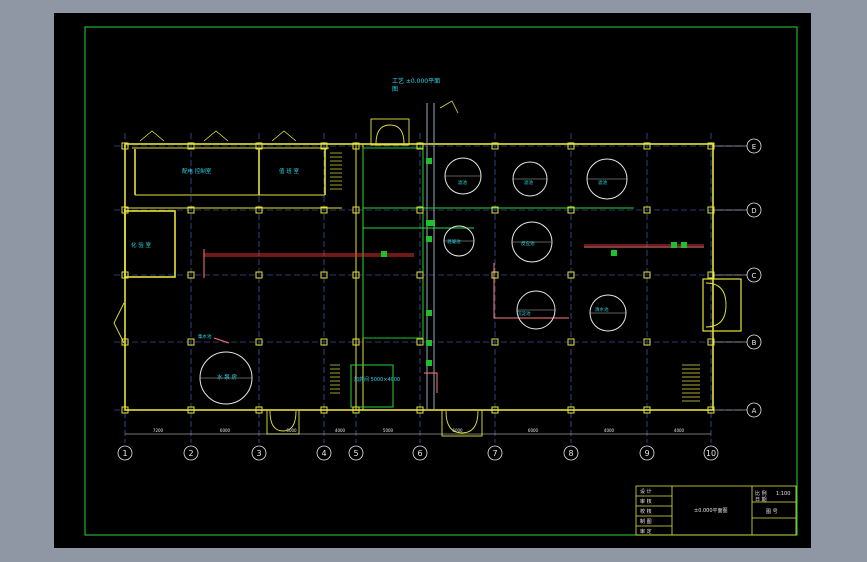 The image size is (867, 562). What do you see at coordinates (454, 241) in the screenshot?
I see `tank-label: 混凝池` at bounding box center [454, 241].